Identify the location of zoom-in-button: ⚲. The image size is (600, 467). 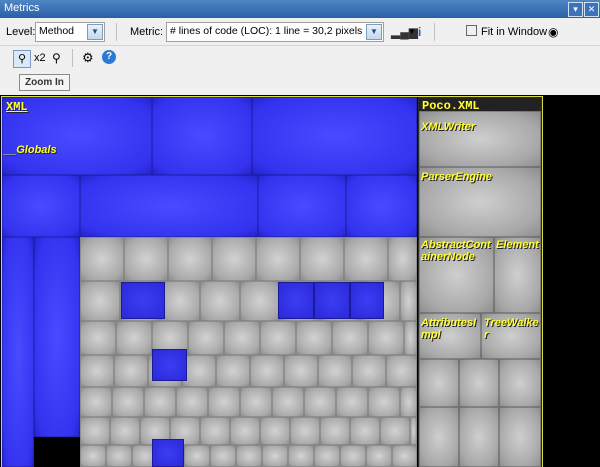
(22, 59).